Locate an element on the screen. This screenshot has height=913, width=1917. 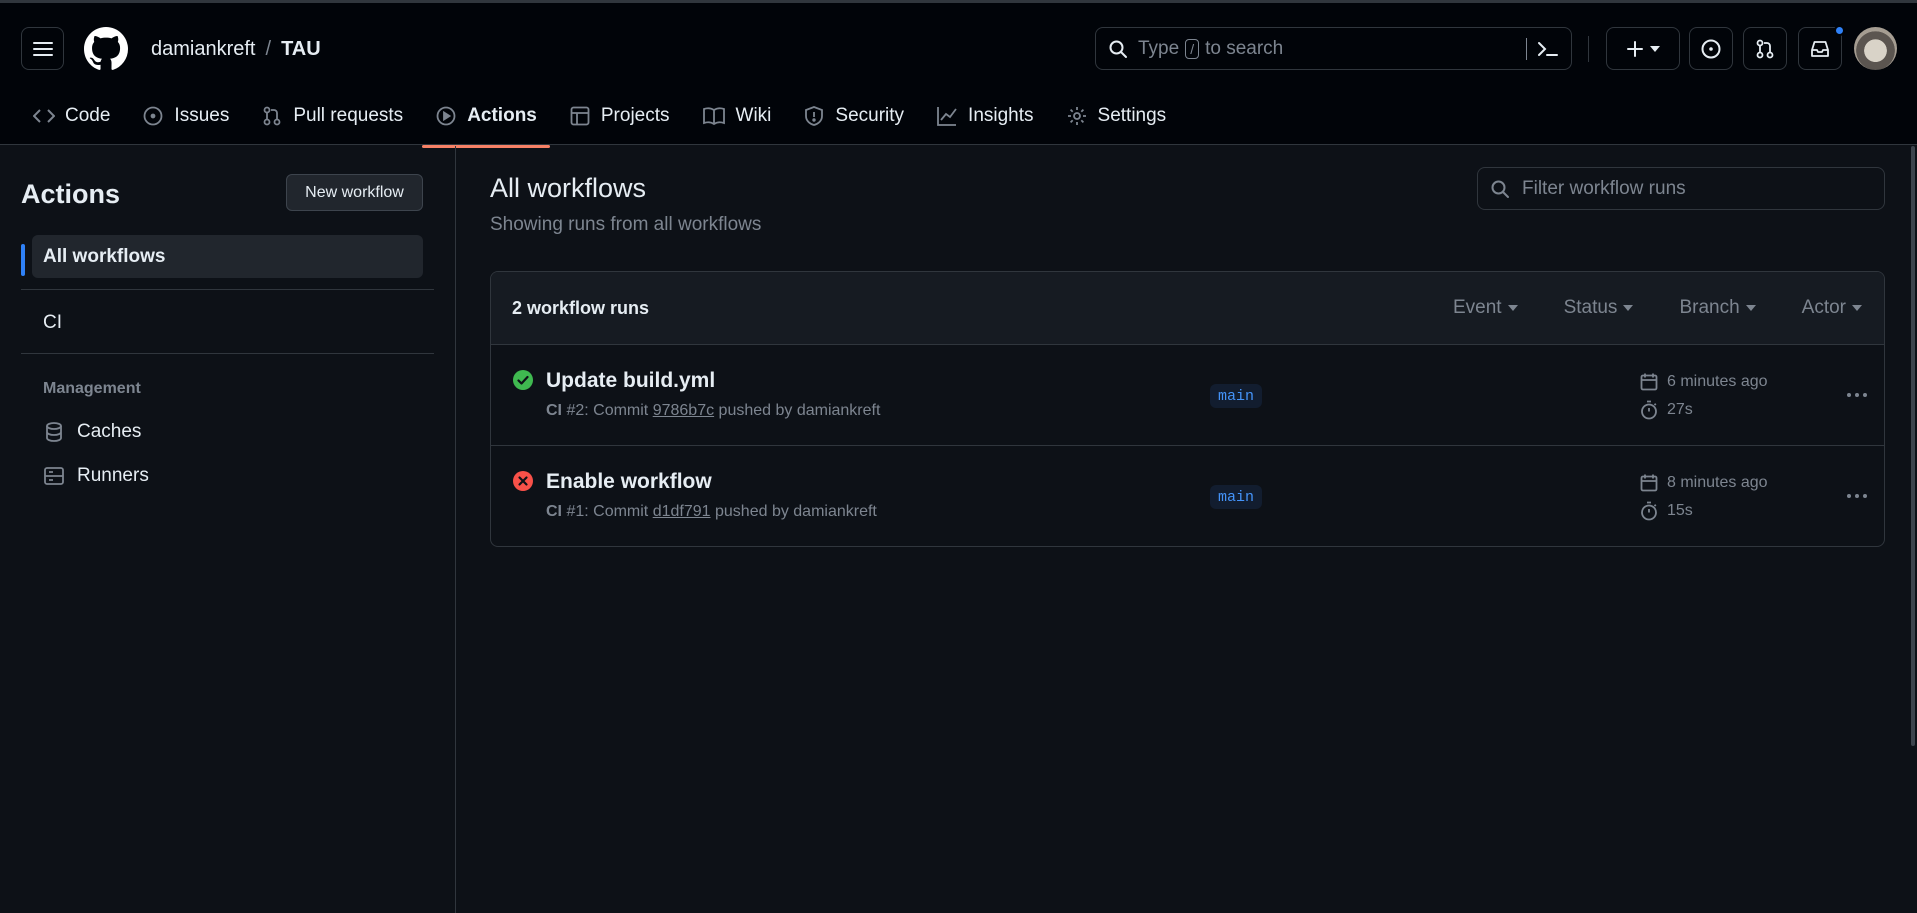
sidebar-item-caches: Caches is located at coordinates (92, 432).